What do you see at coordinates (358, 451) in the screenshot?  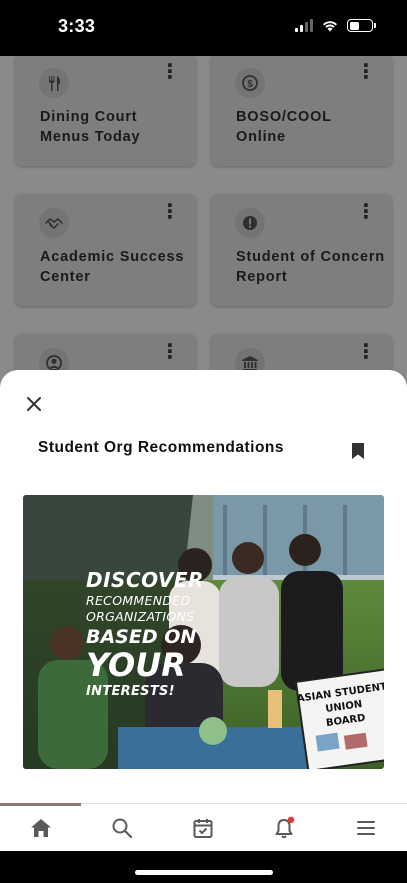 I see `bookmark-icon` at bounding box center [358, 451].